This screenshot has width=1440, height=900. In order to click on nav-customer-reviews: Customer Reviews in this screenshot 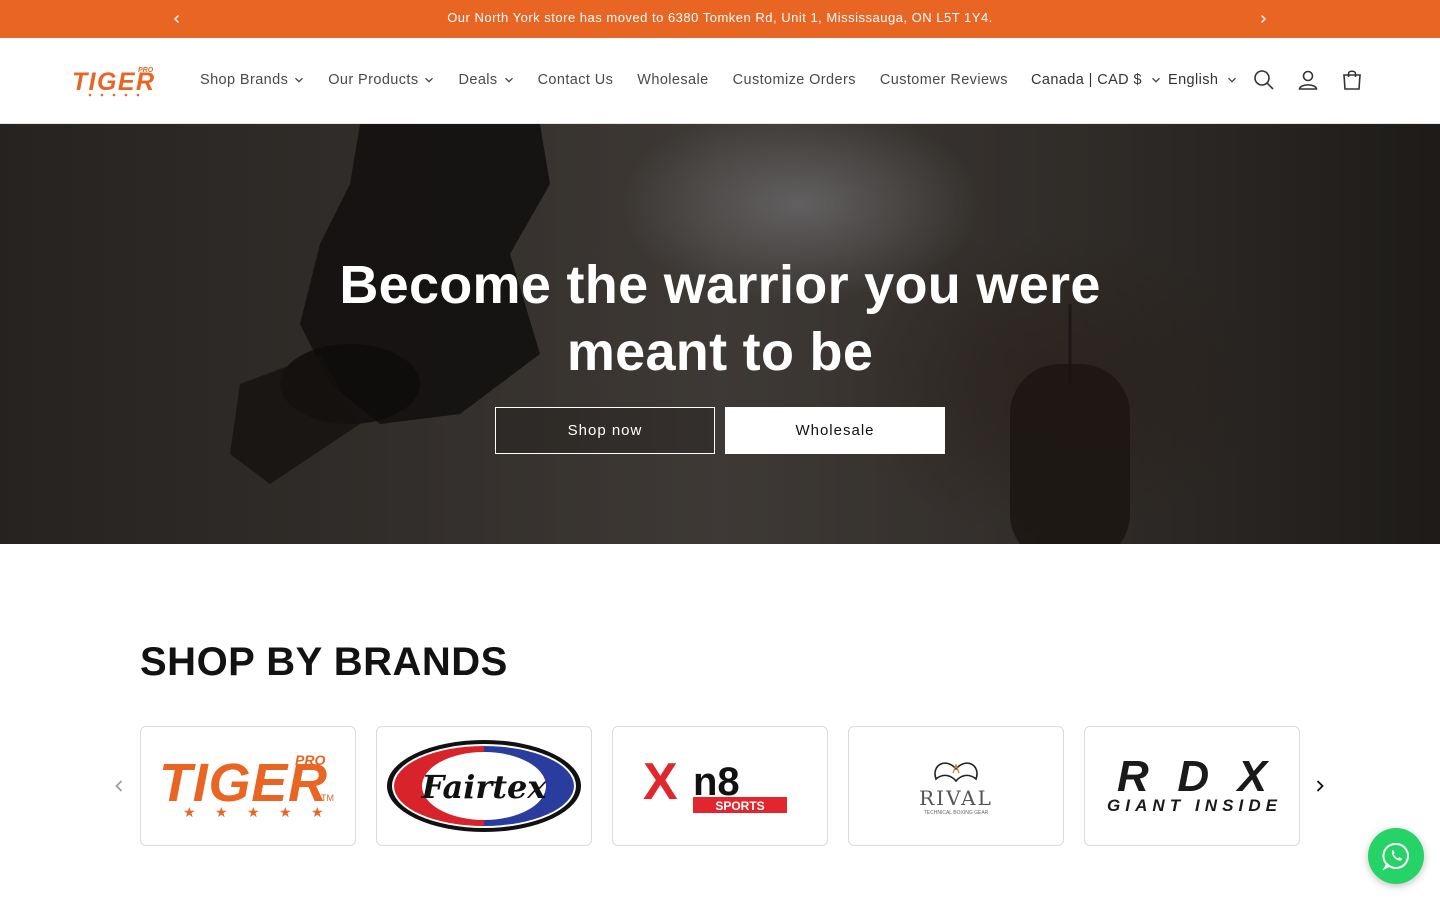, I will do `click(944, 80)`.